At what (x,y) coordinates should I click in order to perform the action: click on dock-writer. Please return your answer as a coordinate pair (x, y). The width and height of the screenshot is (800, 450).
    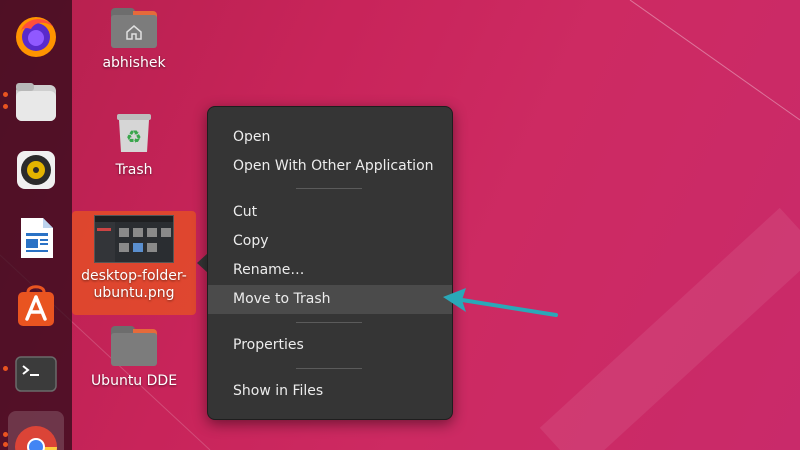
    Looking at the image, I should click on (36, 238).